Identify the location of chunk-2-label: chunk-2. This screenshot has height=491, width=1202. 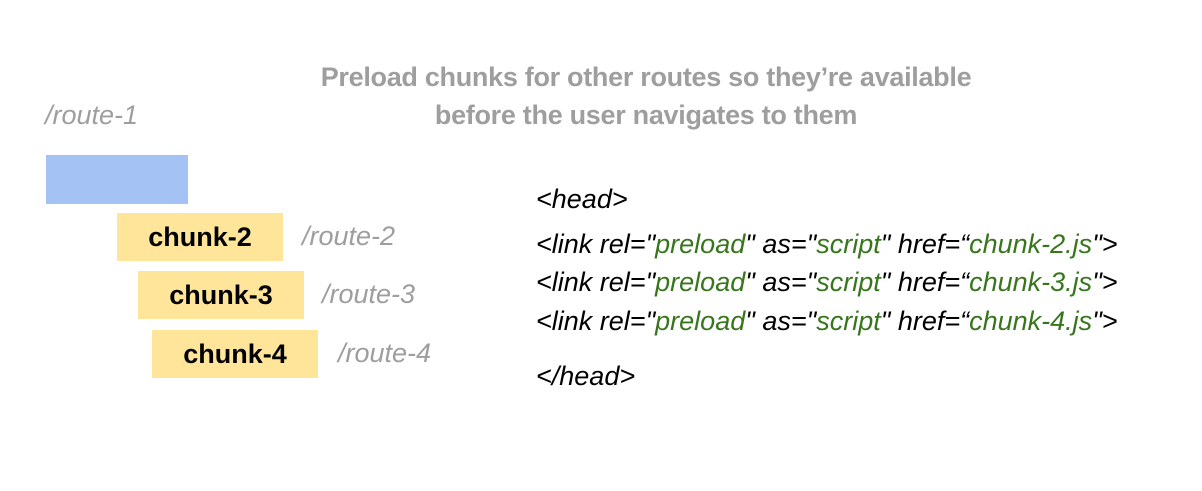
(200, 236).